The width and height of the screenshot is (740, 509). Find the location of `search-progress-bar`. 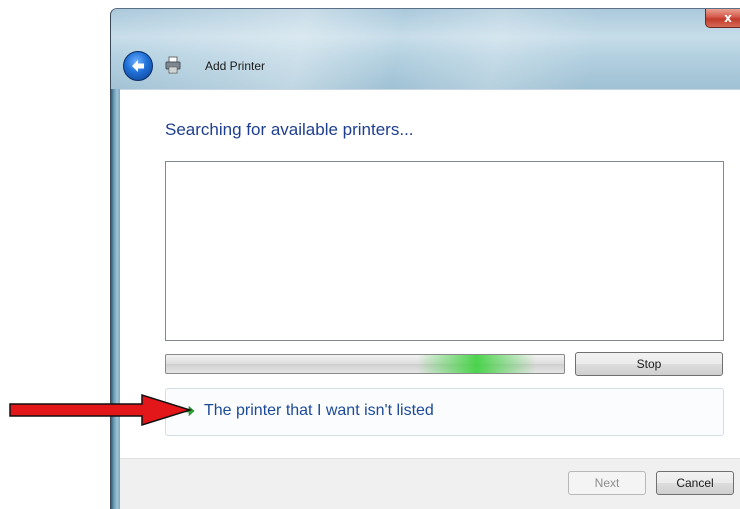

search-progress-bar is located at coordinates (365, 364).